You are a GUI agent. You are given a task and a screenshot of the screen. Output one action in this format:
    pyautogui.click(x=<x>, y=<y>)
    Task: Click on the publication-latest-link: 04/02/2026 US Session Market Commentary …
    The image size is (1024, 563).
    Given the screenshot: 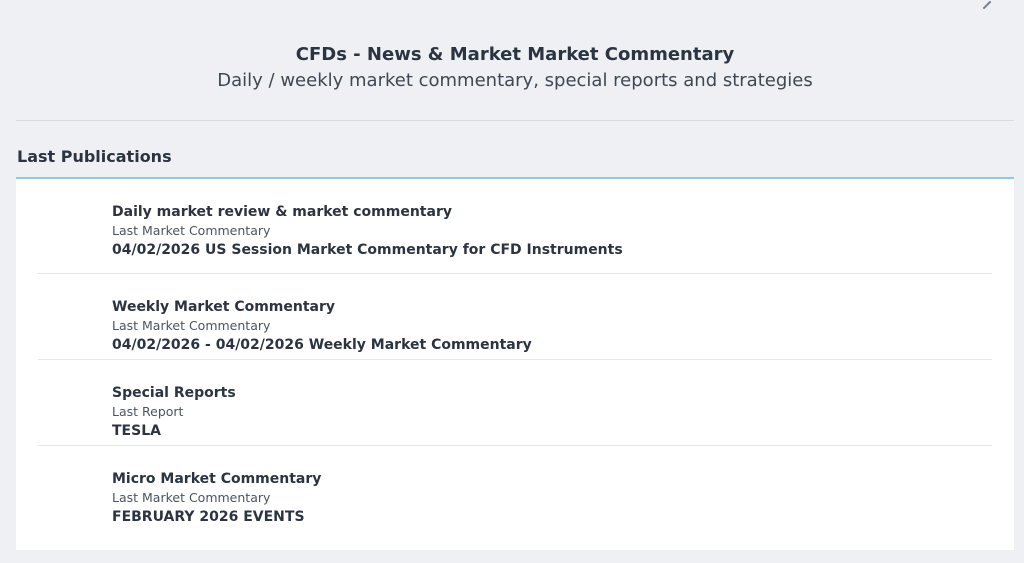 What is the action you would take?
    pyautogui.click(x=552, y=250)
    